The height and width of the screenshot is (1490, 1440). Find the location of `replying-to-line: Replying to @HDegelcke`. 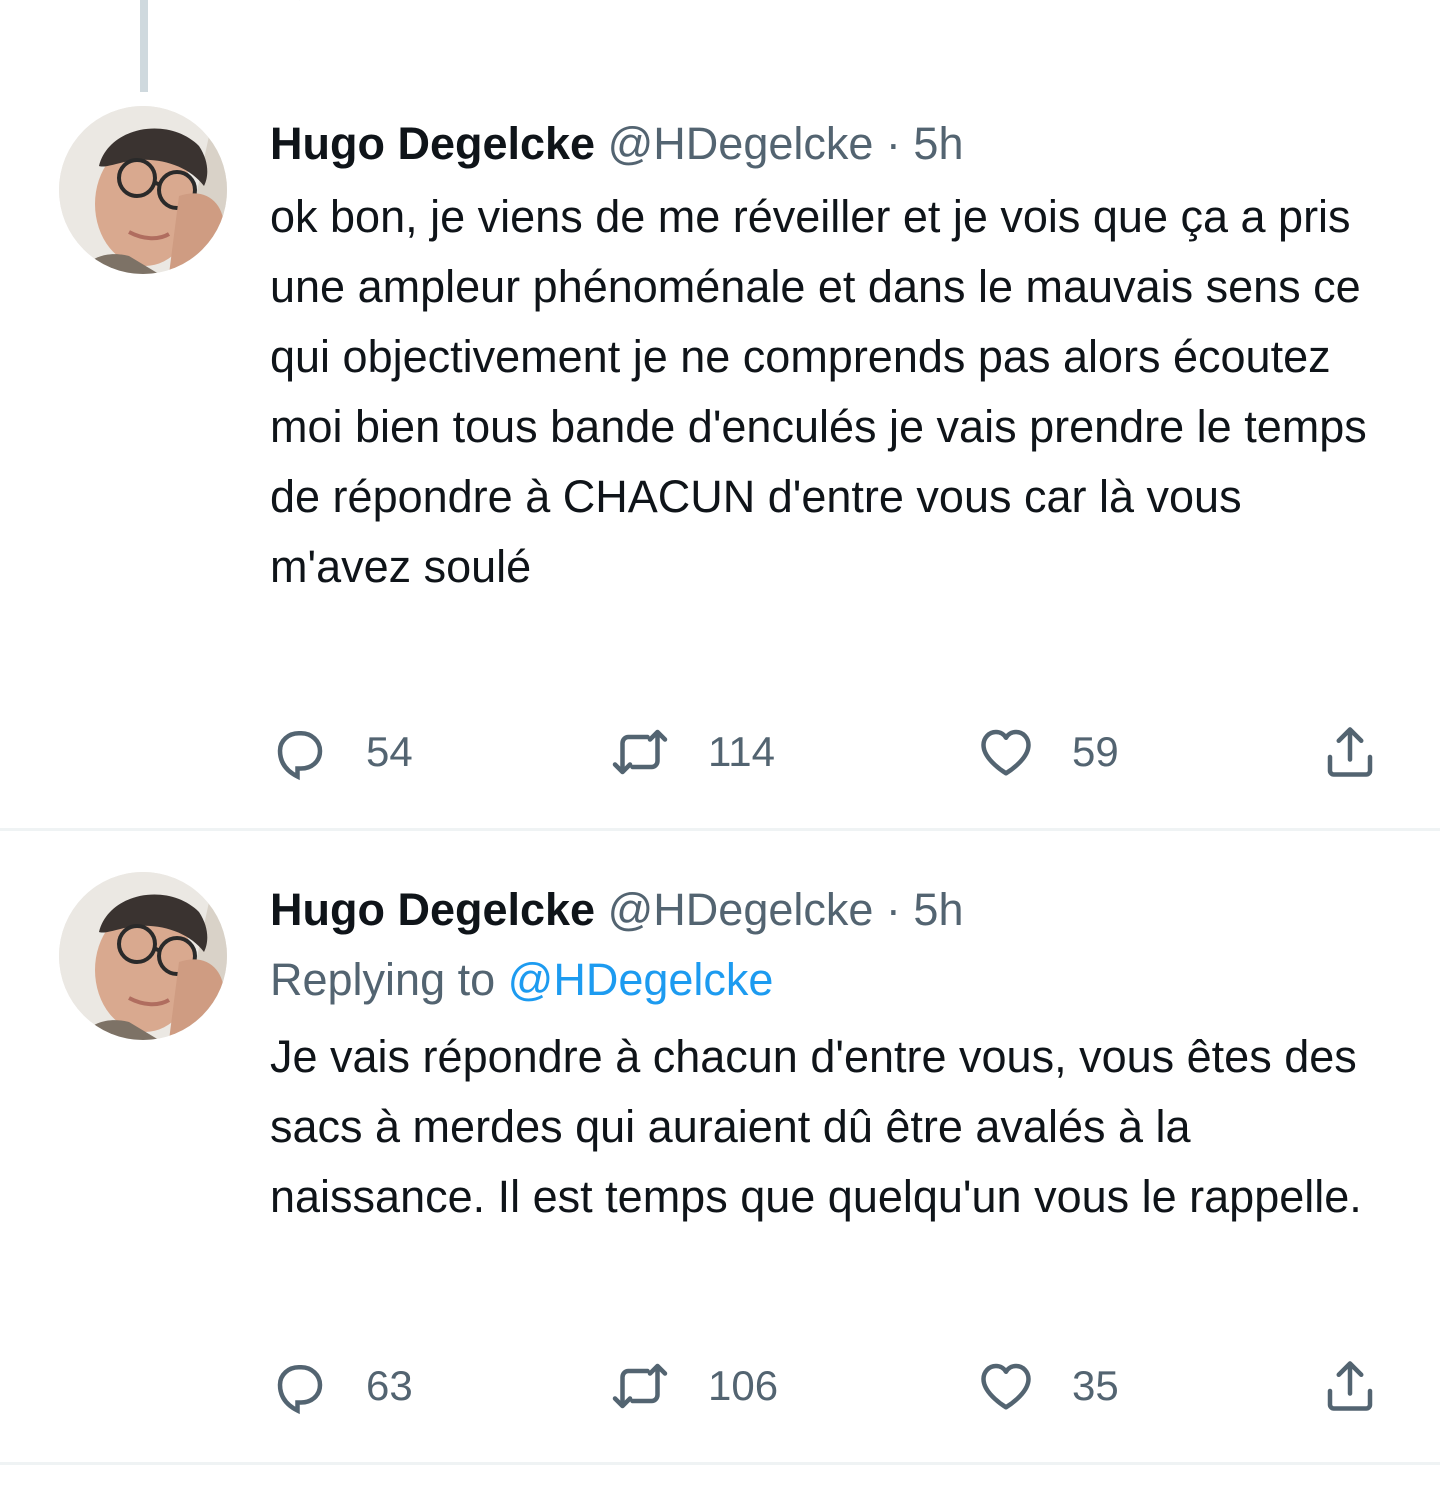

replying-to-line: Replying to @HDegelcke is located at coordinates (835, 980).